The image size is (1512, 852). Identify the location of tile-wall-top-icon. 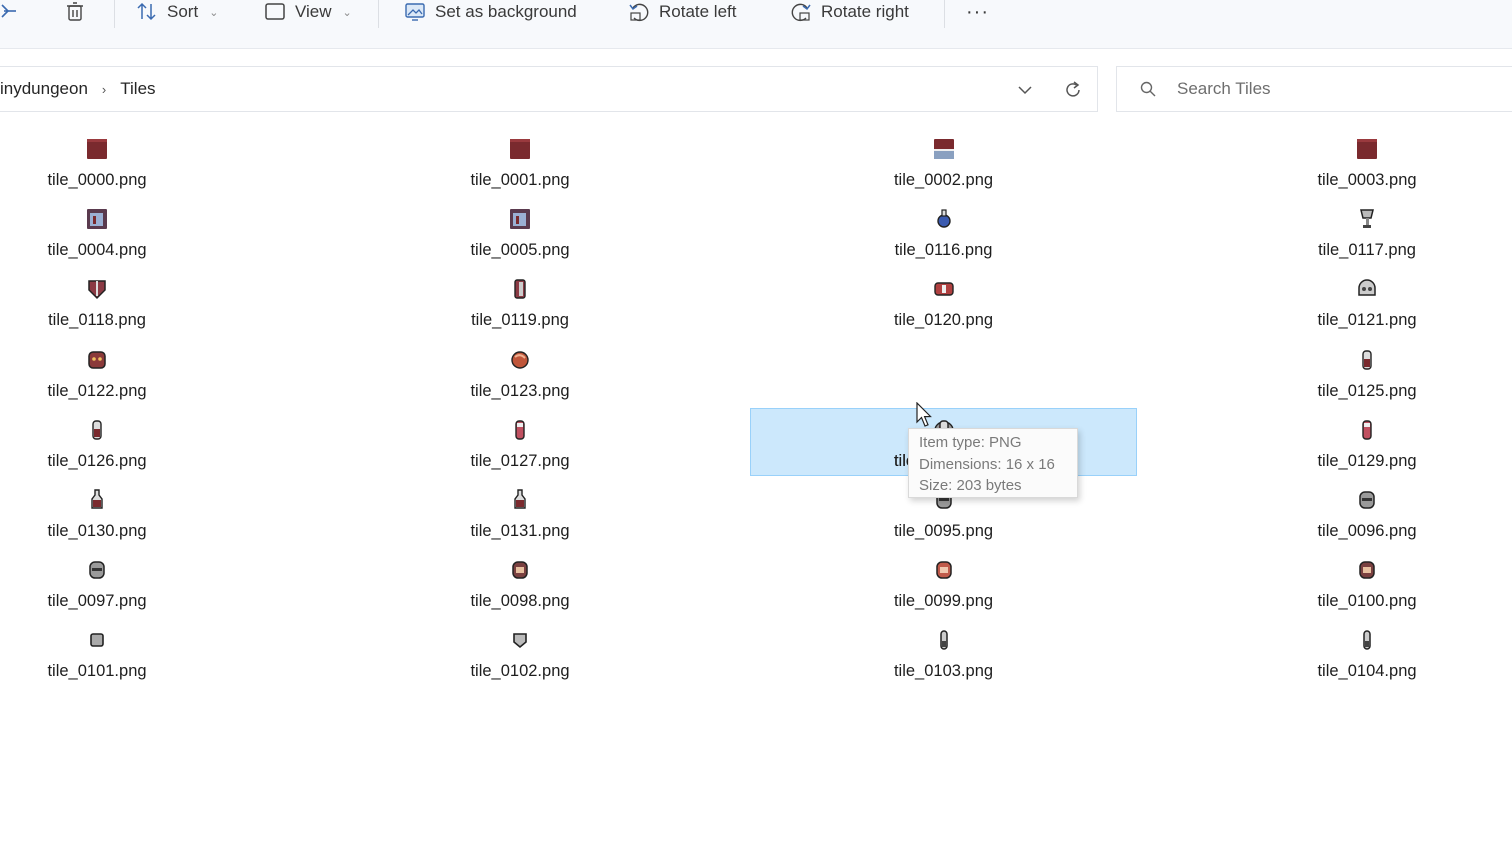
(943, 149).